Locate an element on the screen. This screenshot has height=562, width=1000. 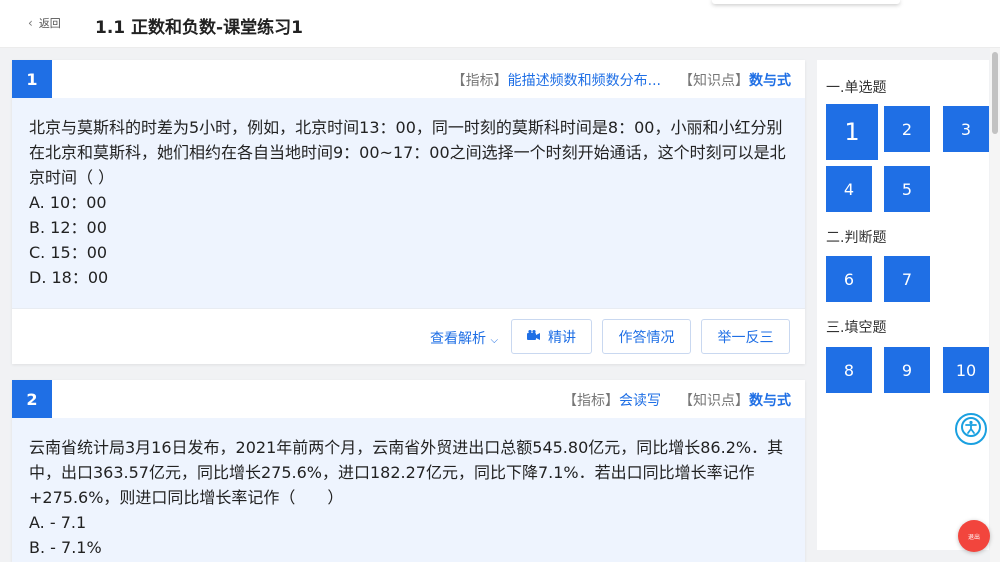
option-c: C. 15：00 is located at coordinates (68, 252).